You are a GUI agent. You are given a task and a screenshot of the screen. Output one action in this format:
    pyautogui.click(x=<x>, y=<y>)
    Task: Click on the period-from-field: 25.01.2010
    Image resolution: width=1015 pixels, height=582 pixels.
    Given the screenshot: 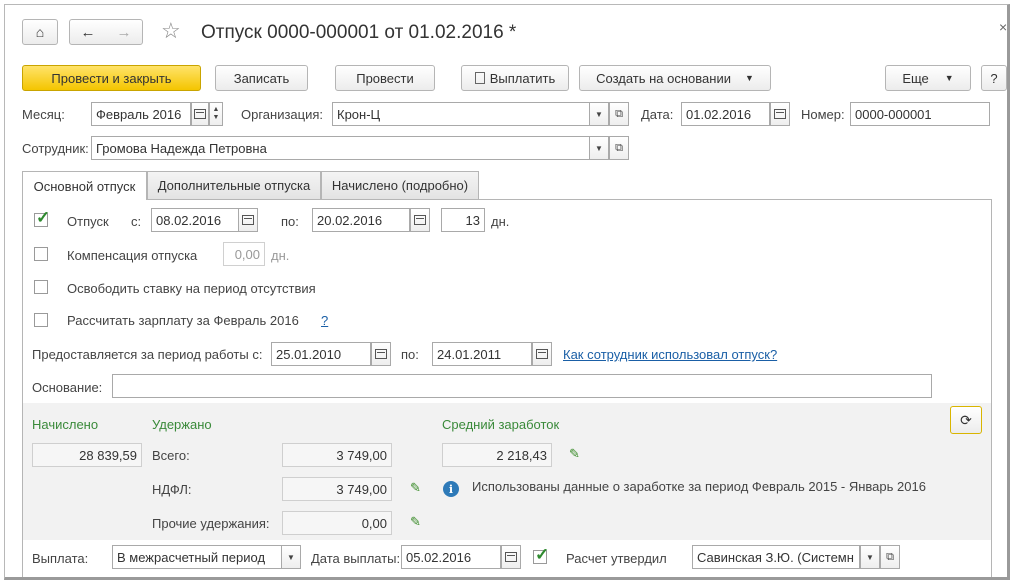 What is the action you would take?
    pyautogui.click(x=321, y=354)
    